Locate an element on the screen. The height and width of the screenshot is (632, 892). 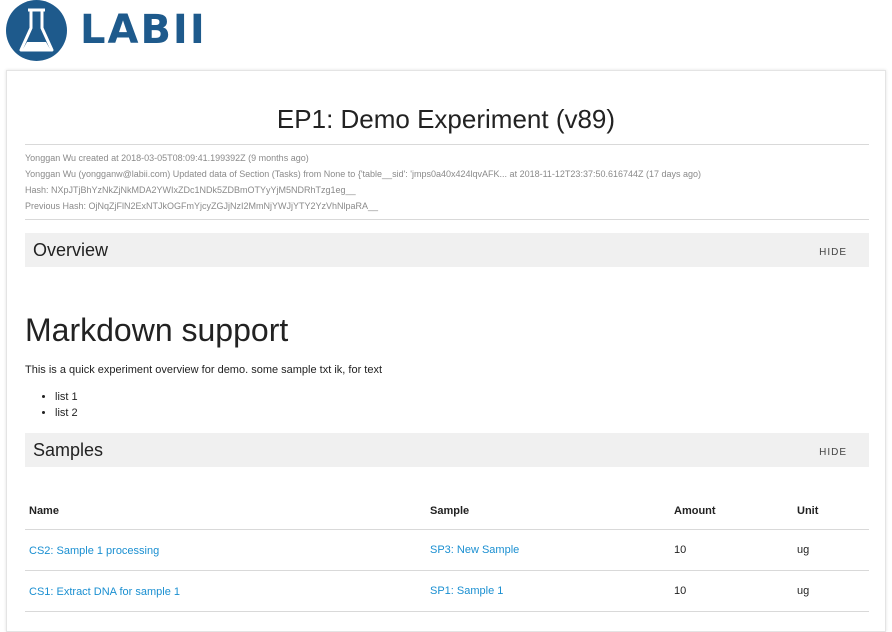
markdown-heading: Markdown support is located at coordinates (157, 330).